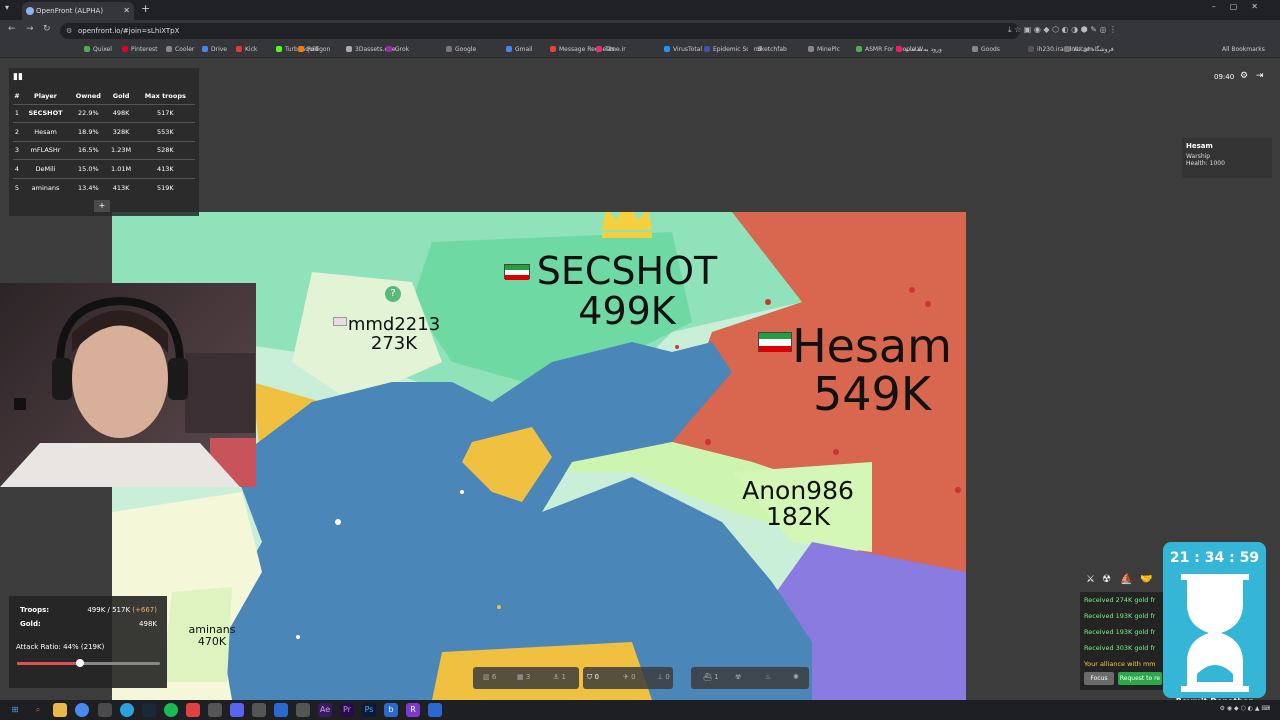 Image resolution: width=1280 pixels, height=720 pixels. I want to click on boat-icon: ⛵, so click(1126, 579).